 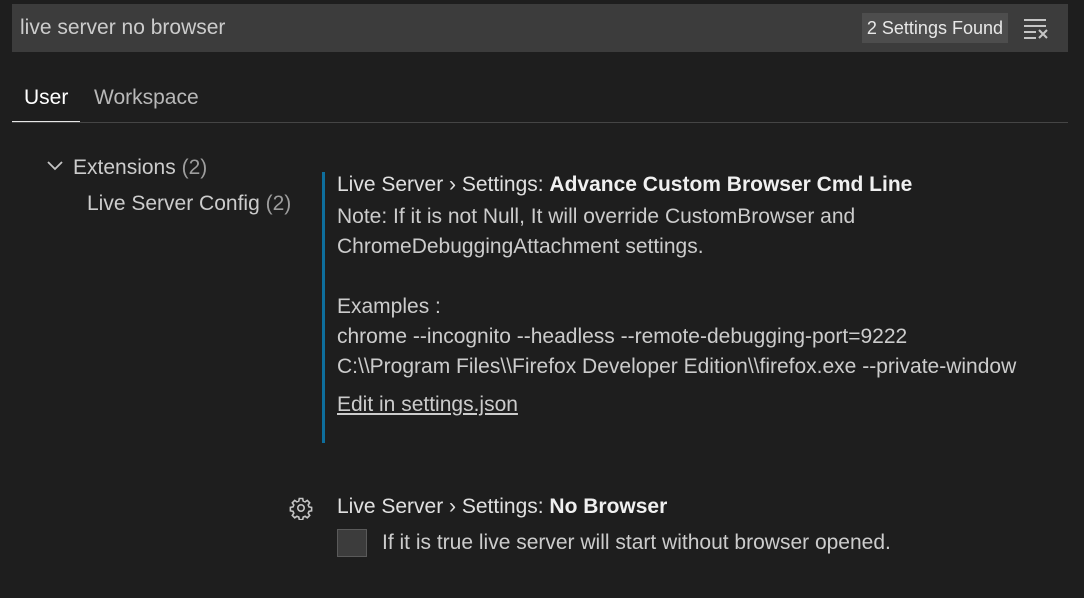 I want to click on search-input, so click(x=422, y=28).